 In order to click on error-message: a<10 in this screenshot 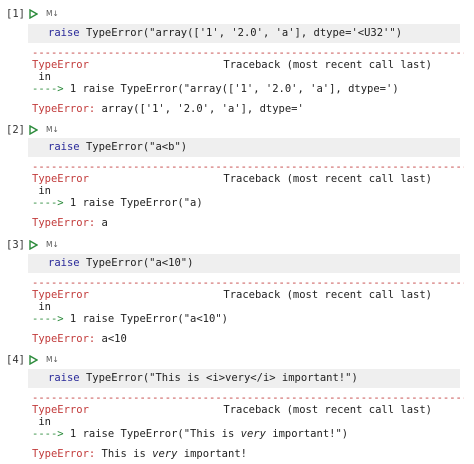, I will do `click(111, 339)`.